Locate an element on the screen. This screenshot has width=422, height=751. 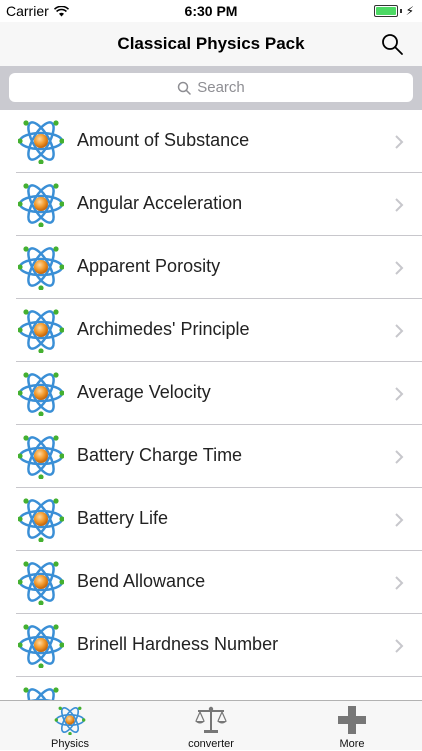
list-item: Angular Acceleration is located at coordinates (219, 204).